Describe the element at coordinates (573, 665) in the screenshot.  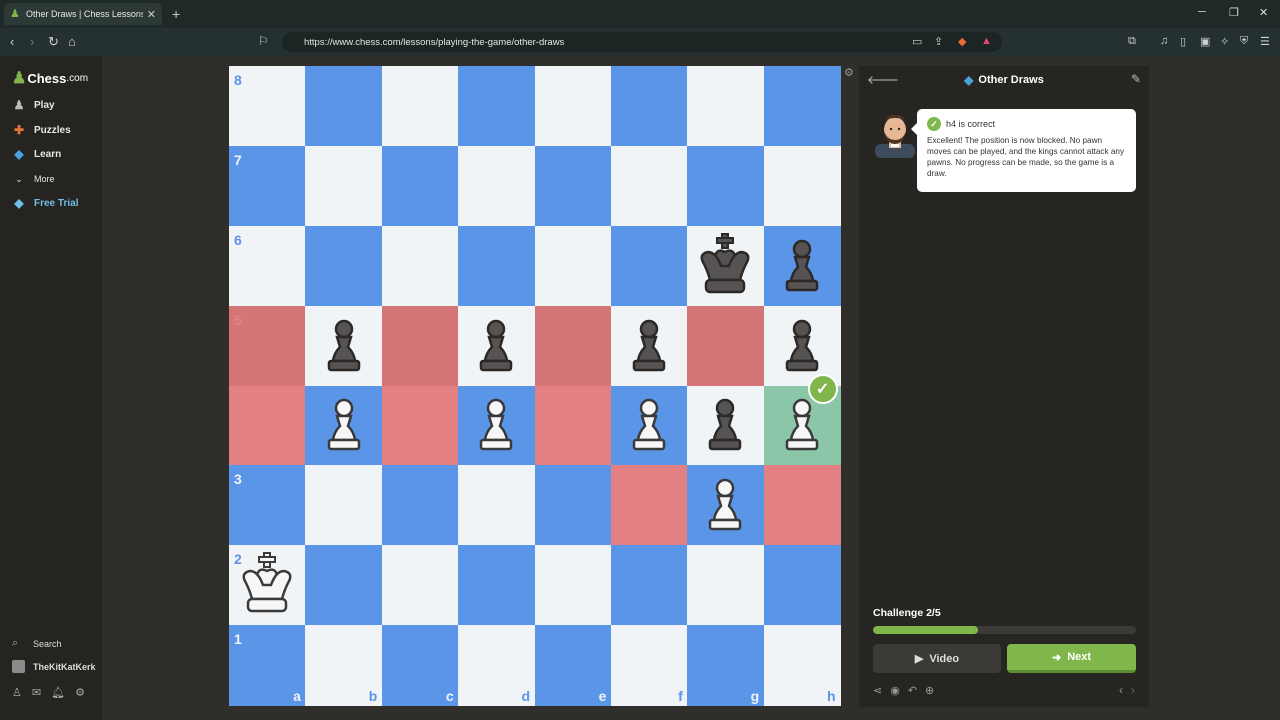
I see `square-e1: e` at that location.